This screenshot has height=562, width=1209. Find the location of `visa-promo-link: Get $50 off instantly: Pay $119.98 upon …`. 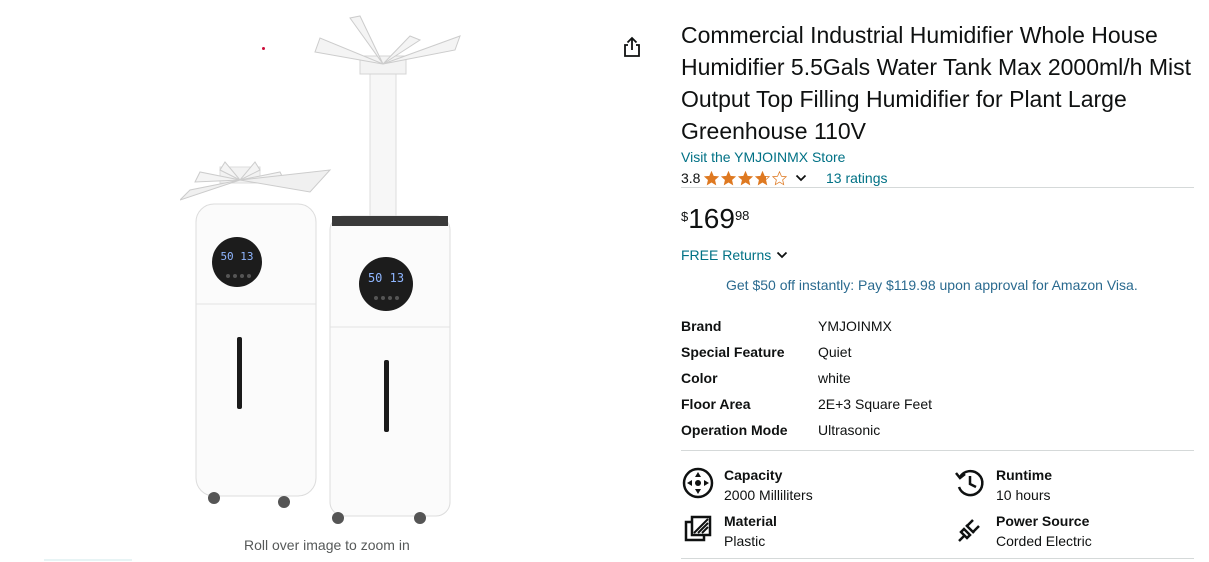

visa-promo-link: Get $50 off instantly: Pay $119.98 upon … is located at coordinates (932, 285).